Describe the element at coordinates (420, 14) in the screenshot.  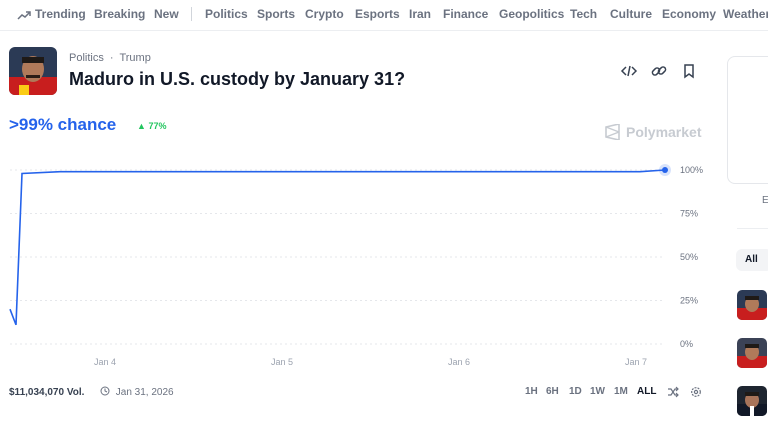
I see `nav-iran: Iran` at that location.